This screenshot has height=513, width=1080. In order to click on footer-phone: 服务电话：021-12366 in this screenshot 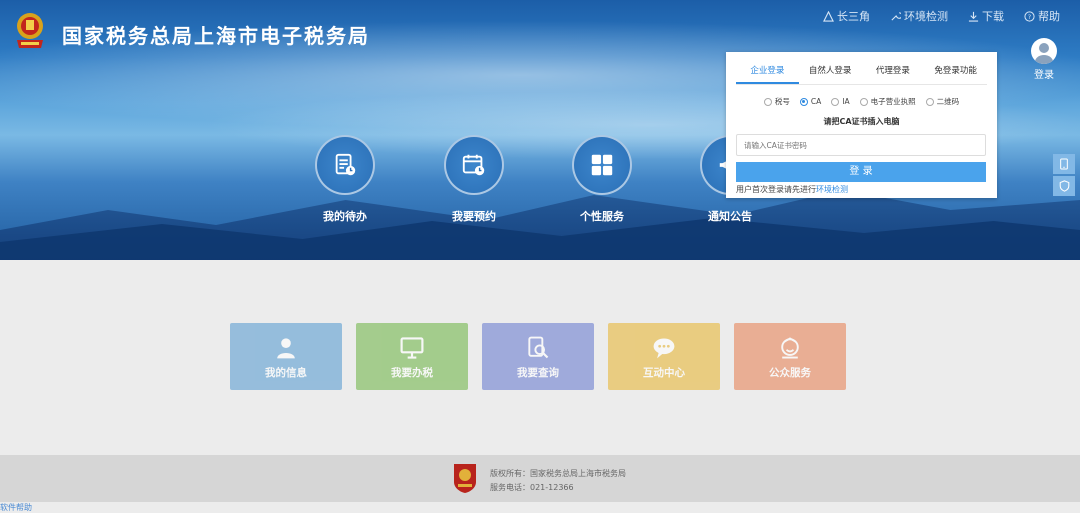, I will do `click(532, 487)`.